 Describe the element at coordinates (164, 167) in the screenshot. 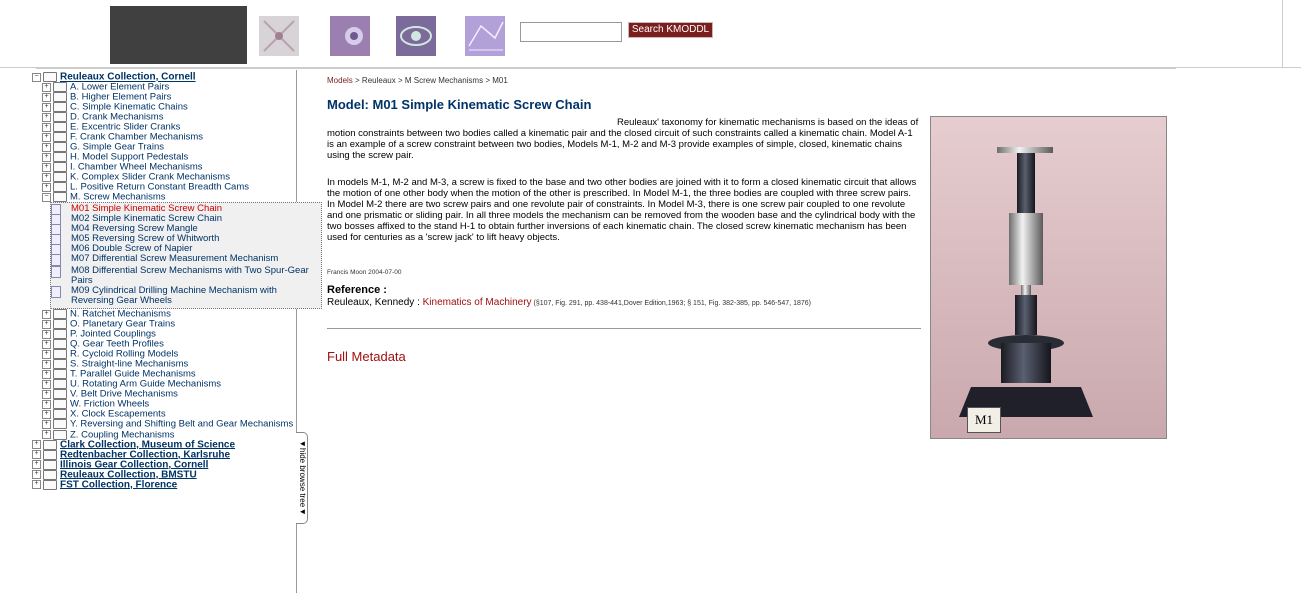

I see `tree-category: + I. Chamber Wheel Mechanisms` at that location.